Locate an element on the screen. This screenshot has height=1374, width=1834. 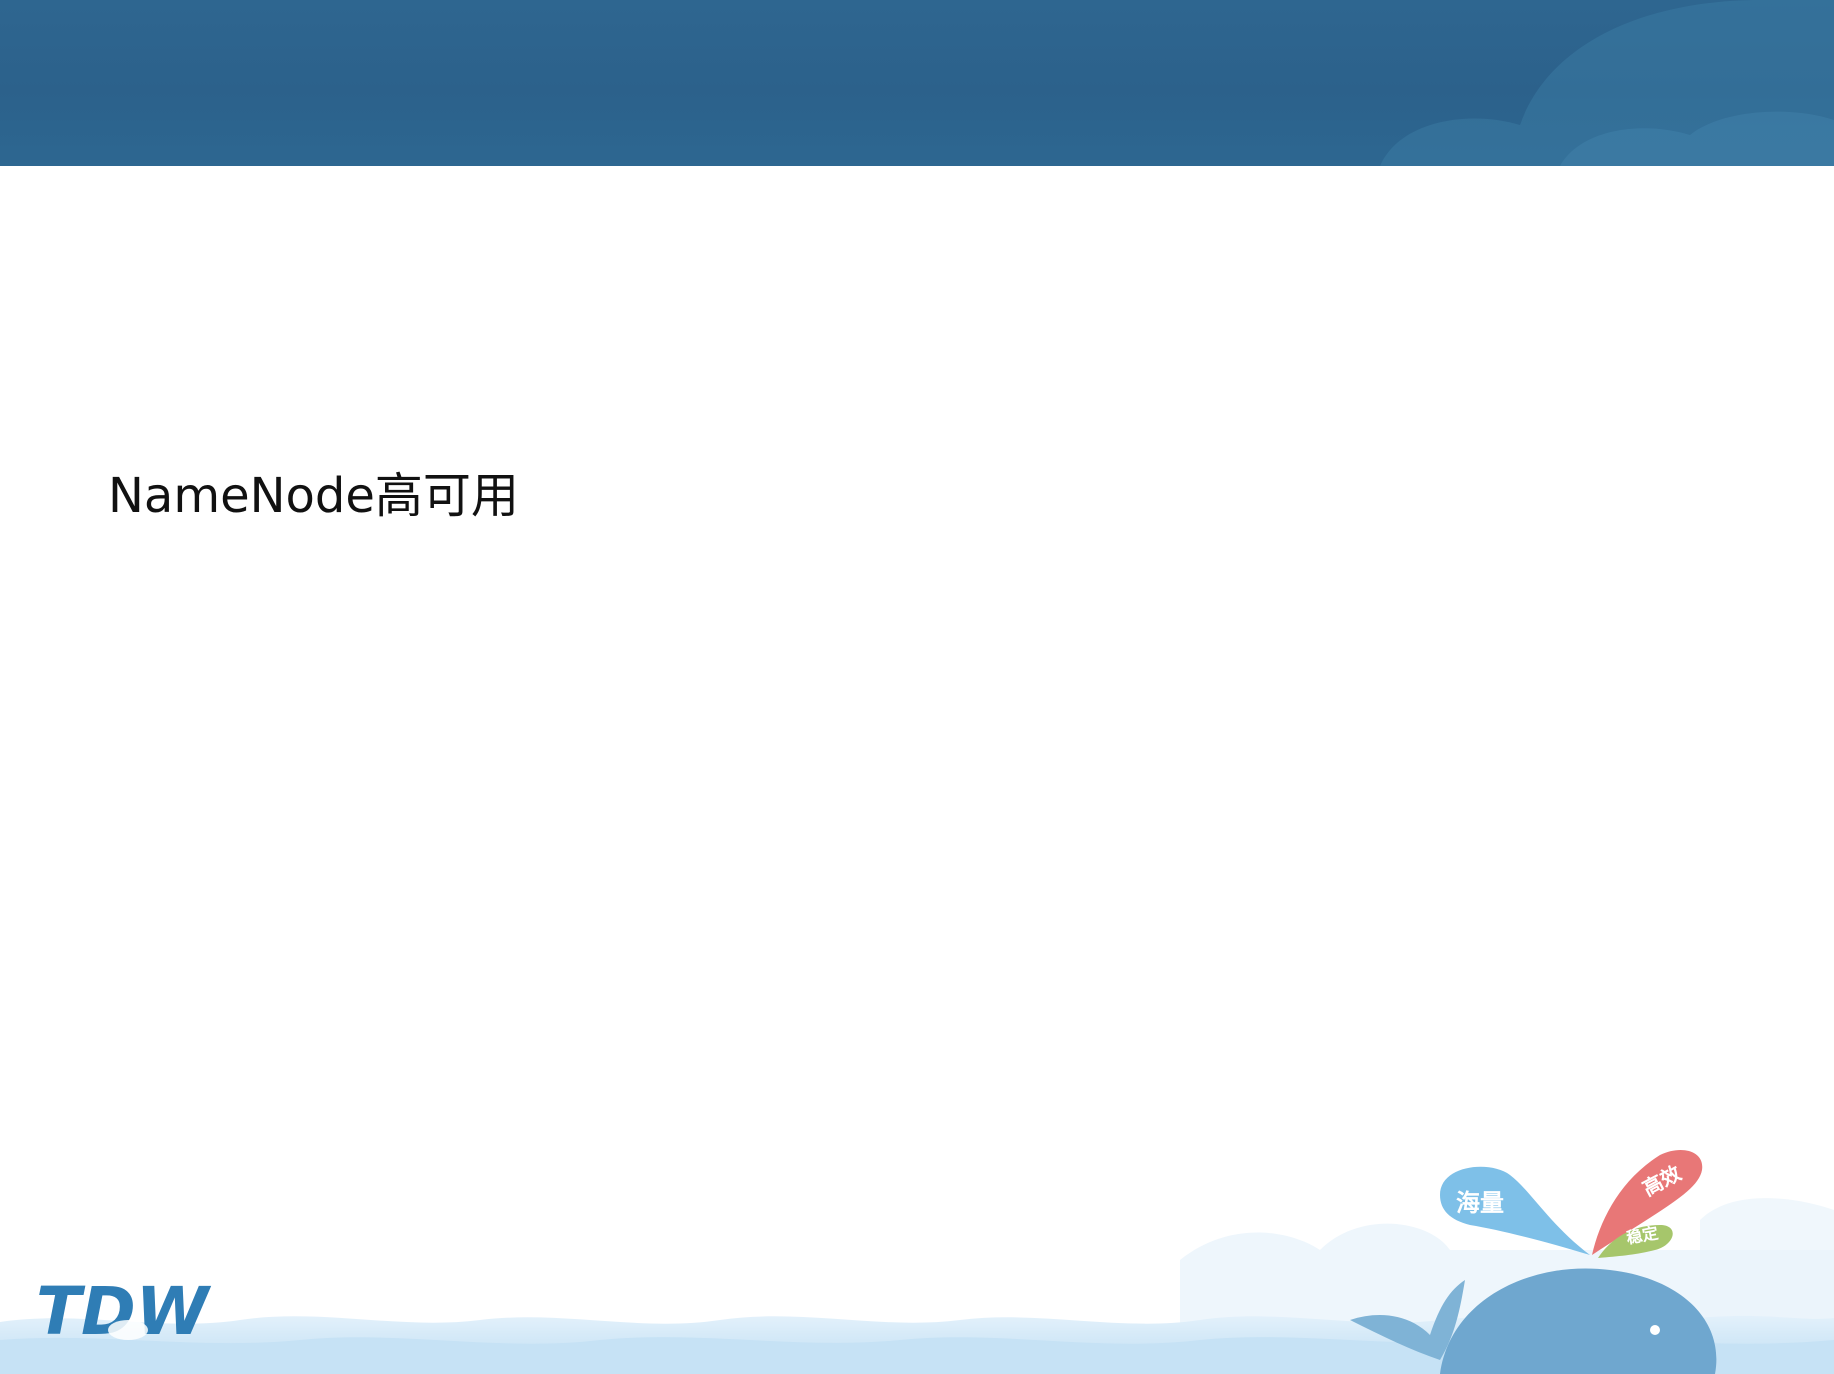
tdw-logo: TDW is located at coordinates (124, 1311).